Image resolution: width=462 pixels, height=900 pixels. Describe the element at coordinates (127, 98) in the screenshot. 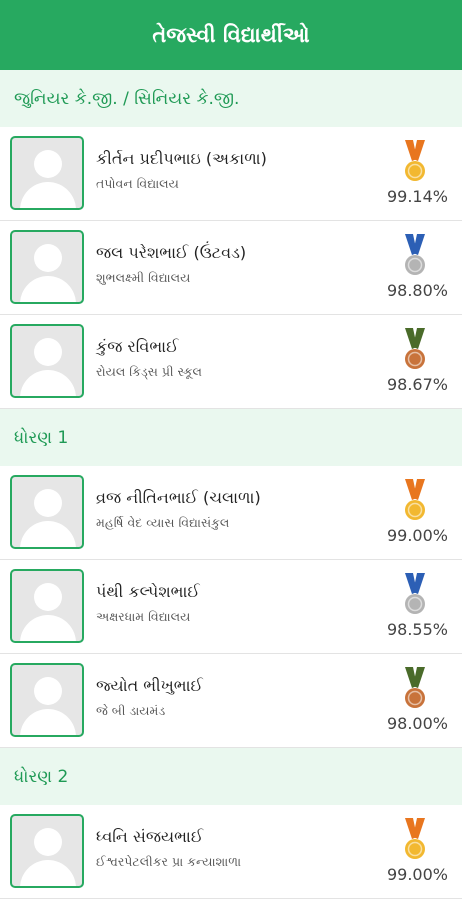

I see `section-title: જુનિયર કે.જી. / સિનિયર કે.જી.` at that location.